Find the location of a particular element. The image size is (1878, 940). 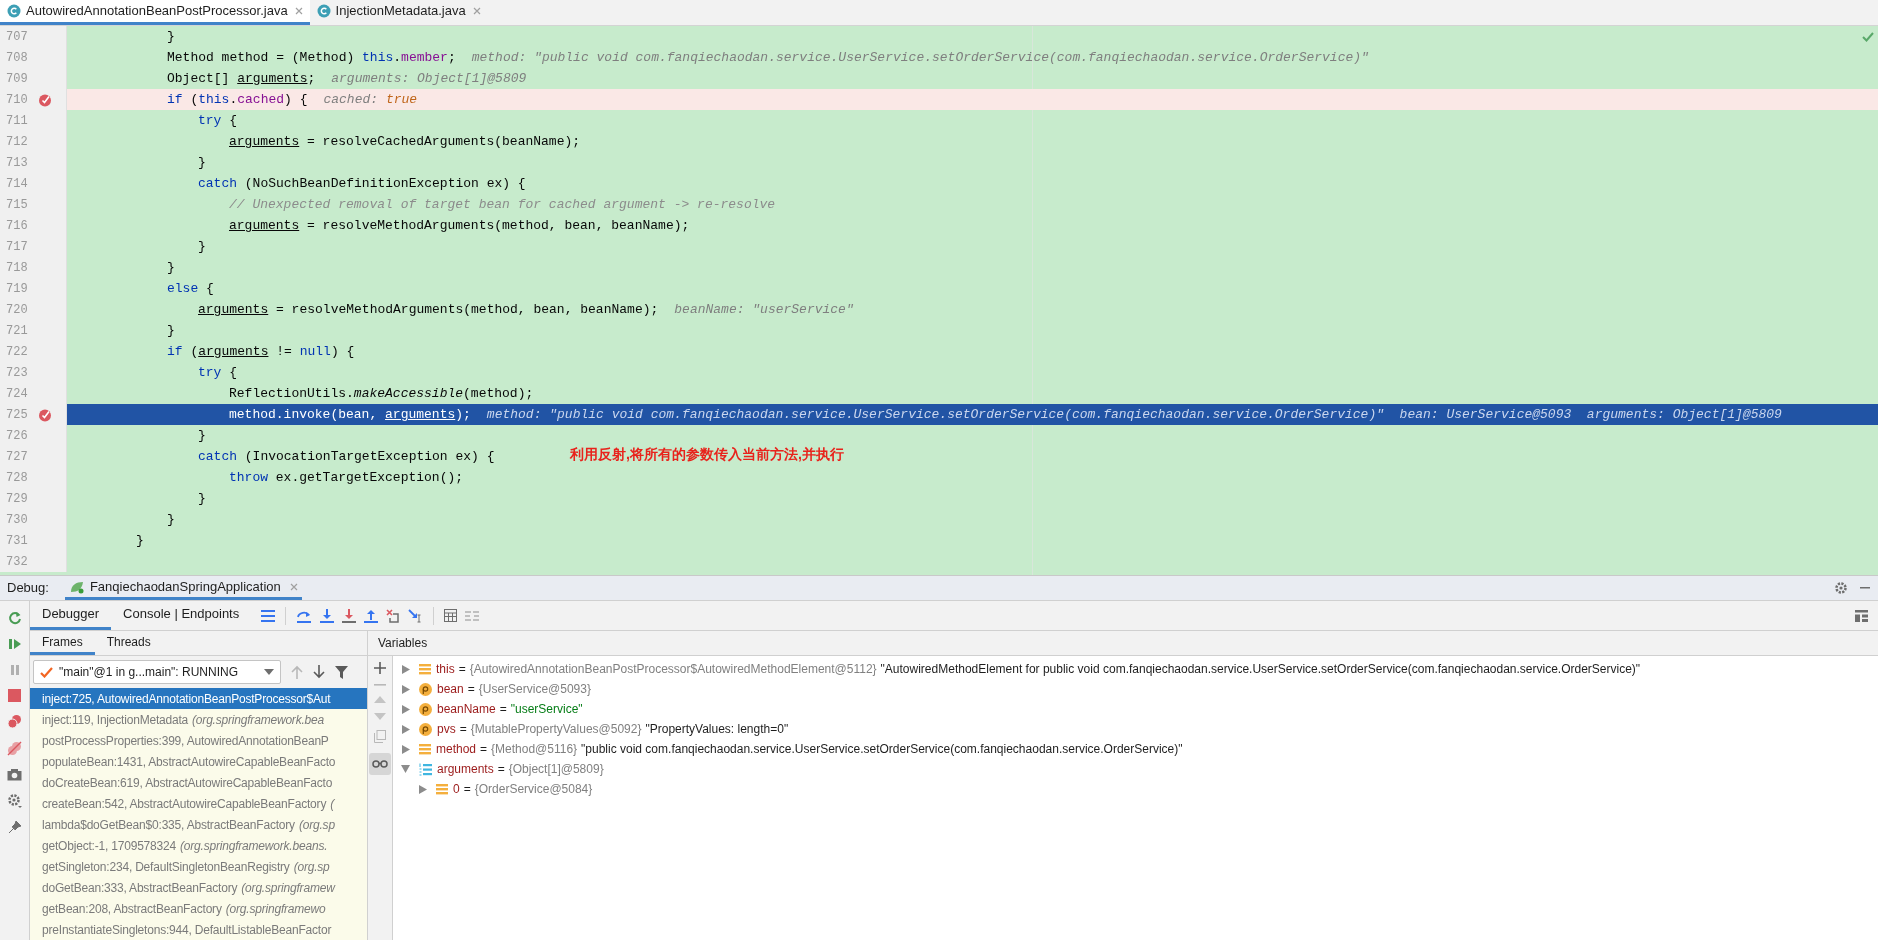

step-out-icon is located at coordinates (371, 615).